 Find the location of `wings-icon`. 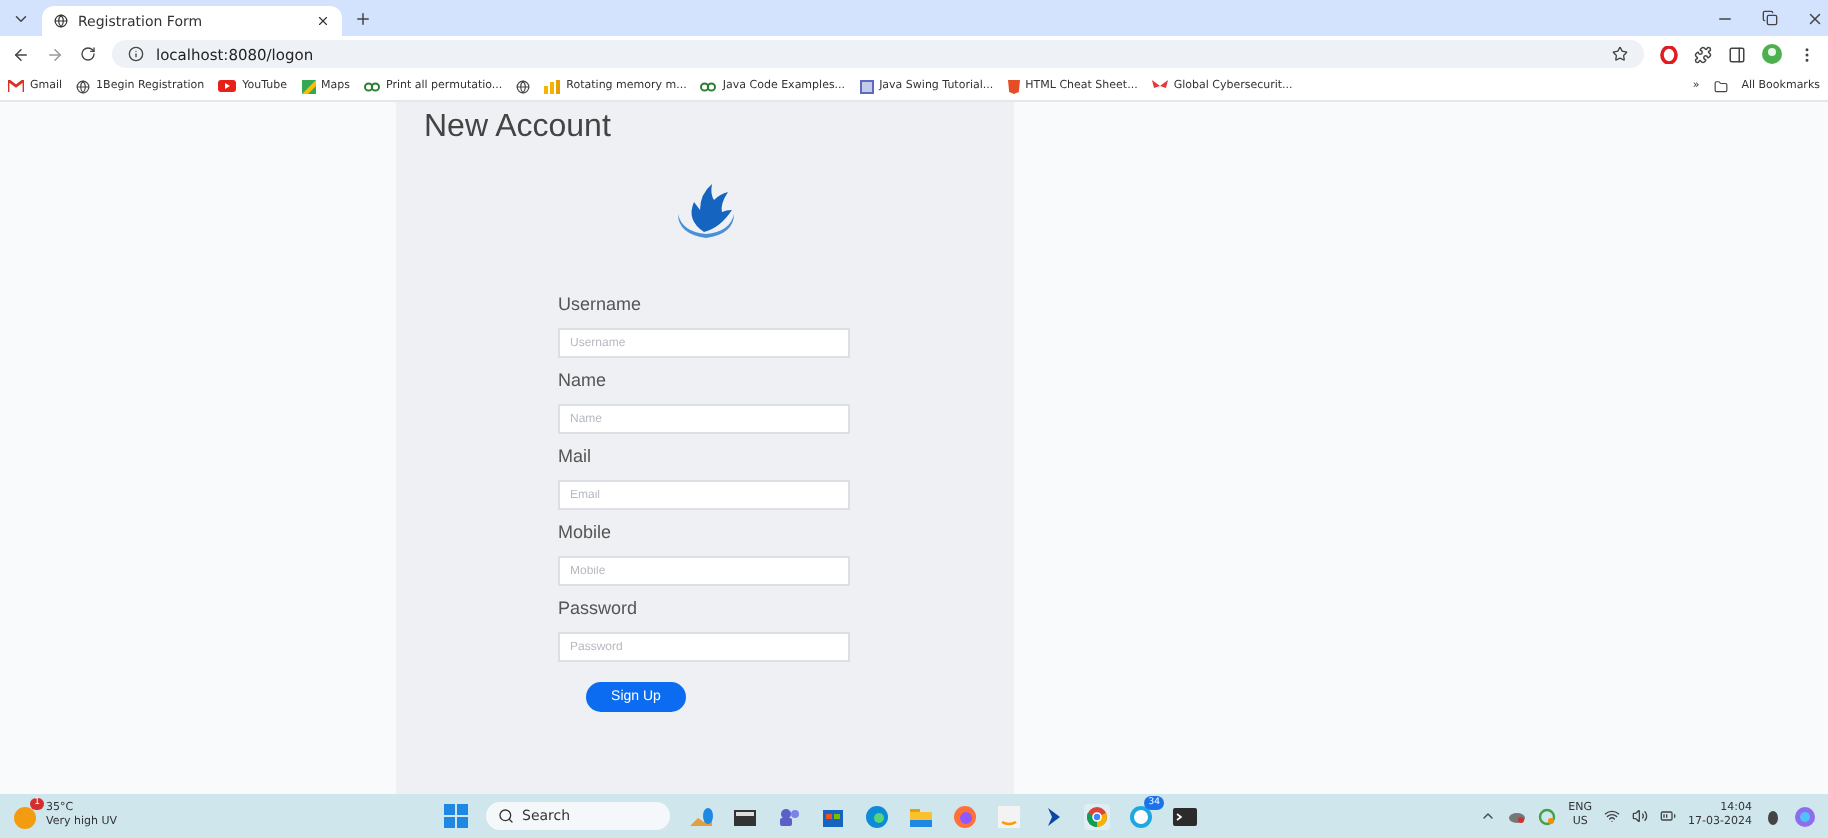

wings-icon is located at coordinates (1159, 86).